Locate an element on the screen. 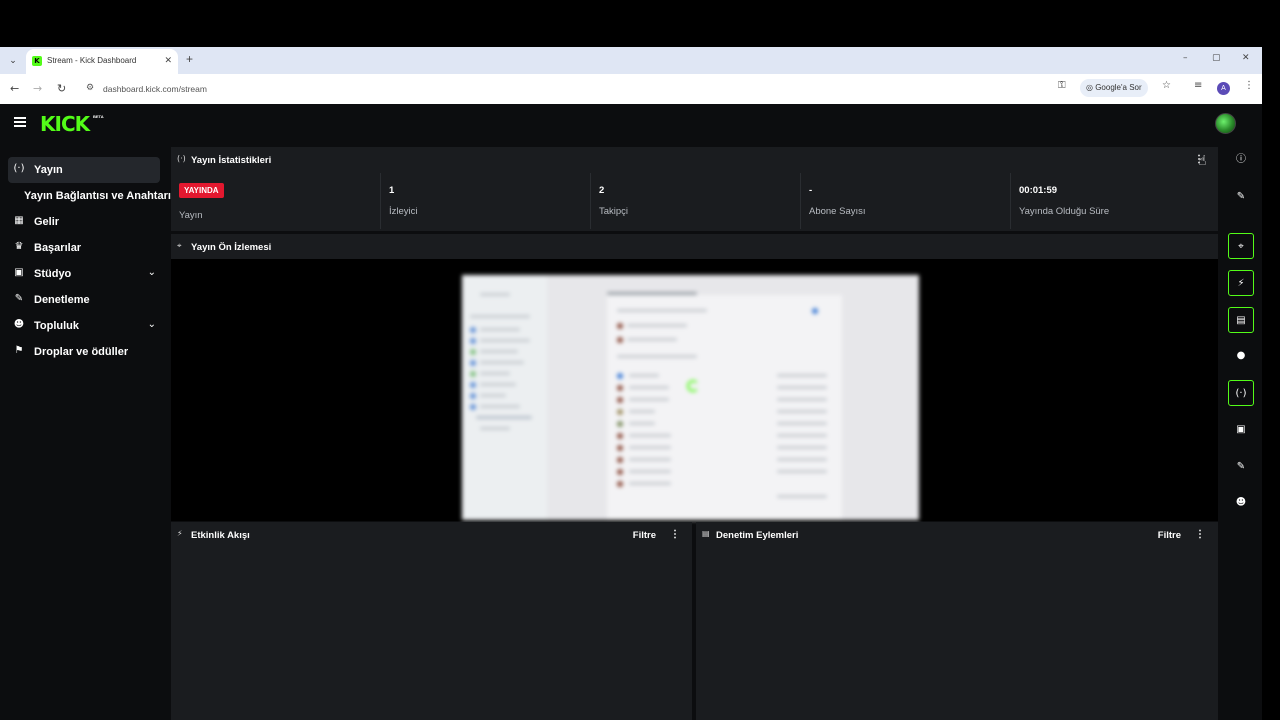 The height and width of the screenshot is (720, 1280). site-info-icon: ⚙ is located at coordinates (90, 88).